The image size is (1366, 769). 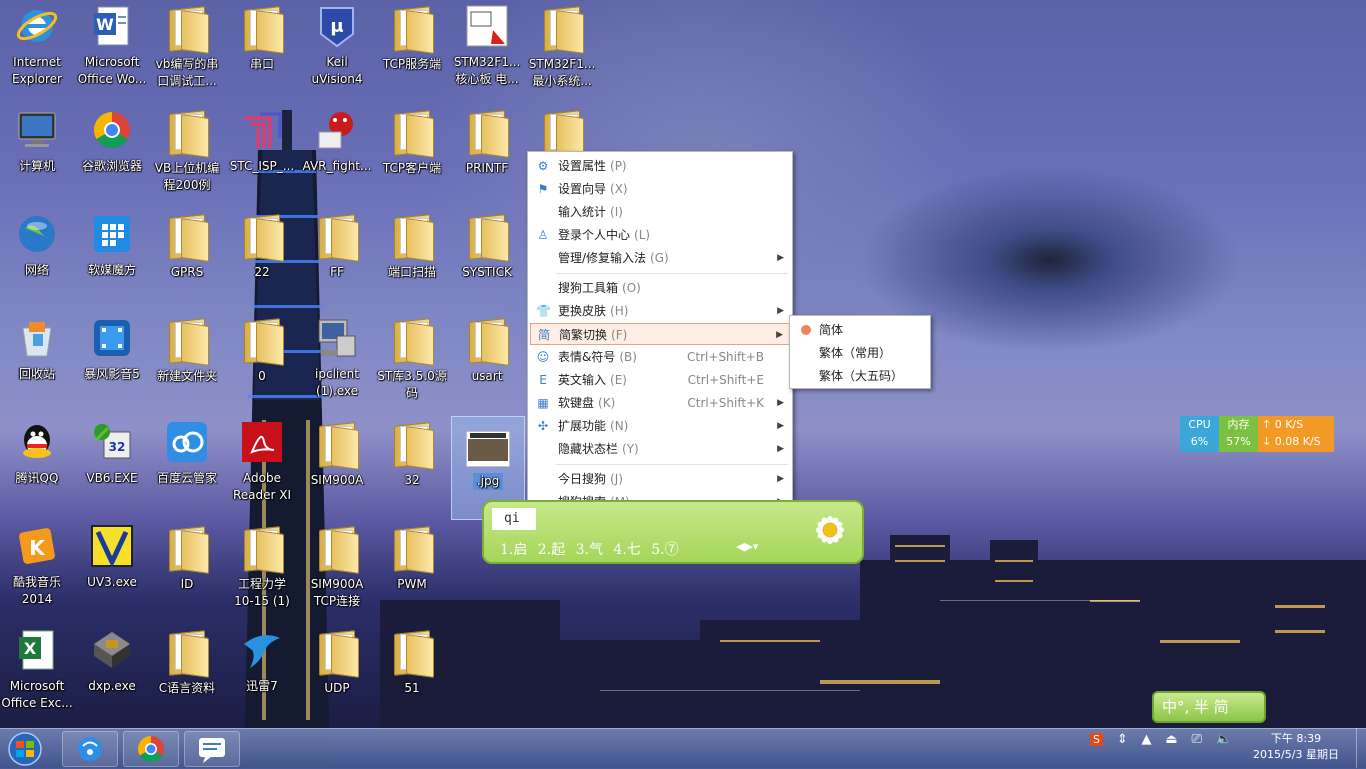 I want to click on menu-item: ▦ 软键盘 (K) Ctrl+Shift+K ▶, so click(x=660, y=403).